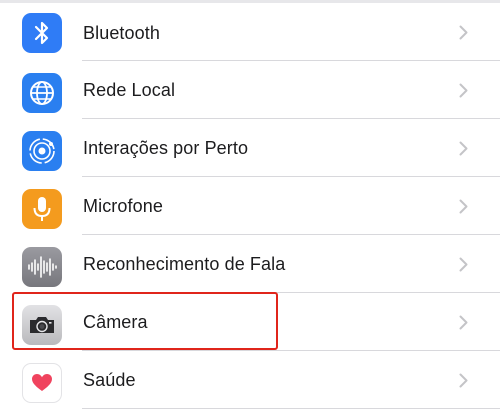 The height and width of the screenshot is (413, 500). I want to click on settings-row-label: Saúde, so click(109, 380).